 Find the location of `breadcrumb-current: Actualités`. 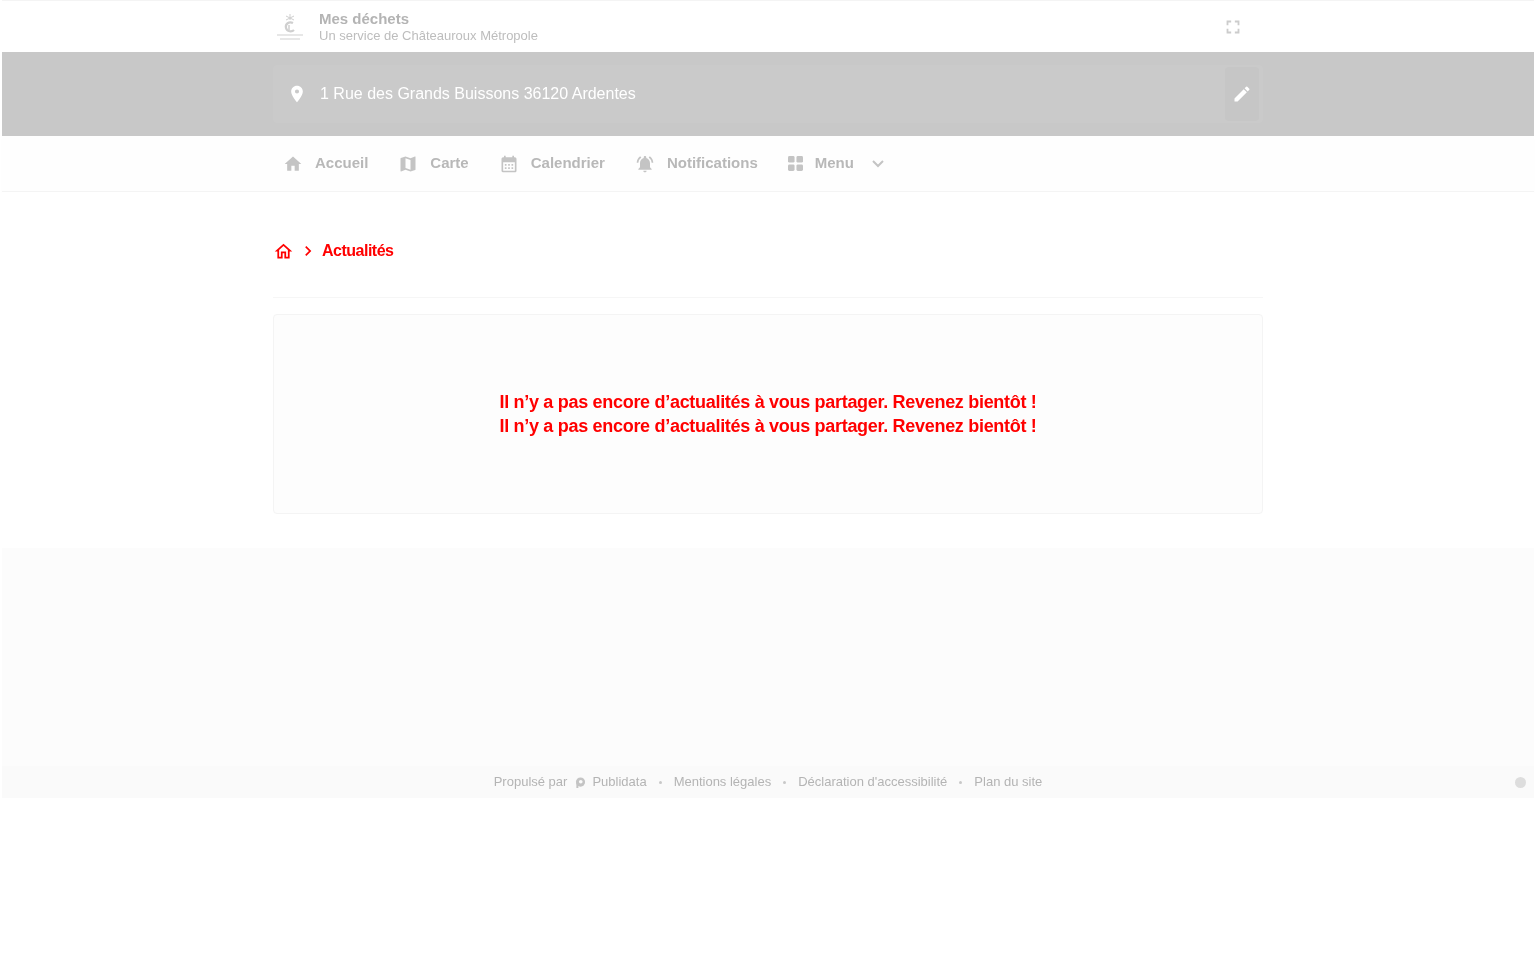

breadcrumb-current: Actualités is located at coordinates (358, 251).